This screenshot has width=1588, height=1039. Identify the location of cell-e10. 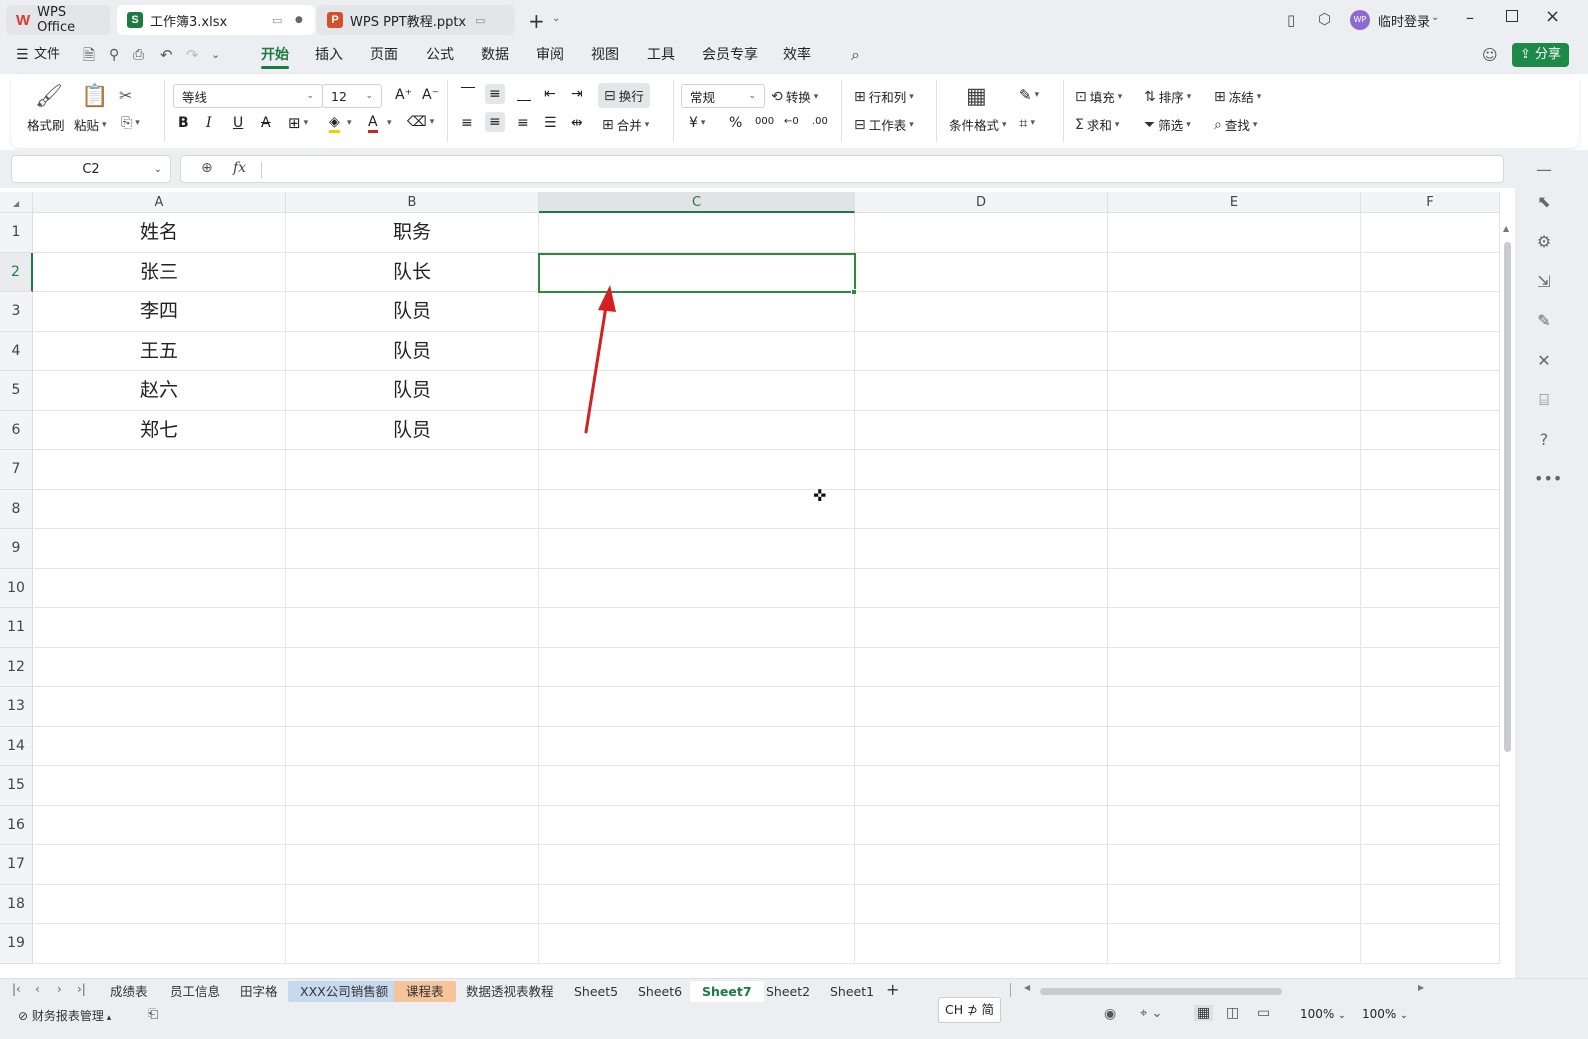
(1234, 588).